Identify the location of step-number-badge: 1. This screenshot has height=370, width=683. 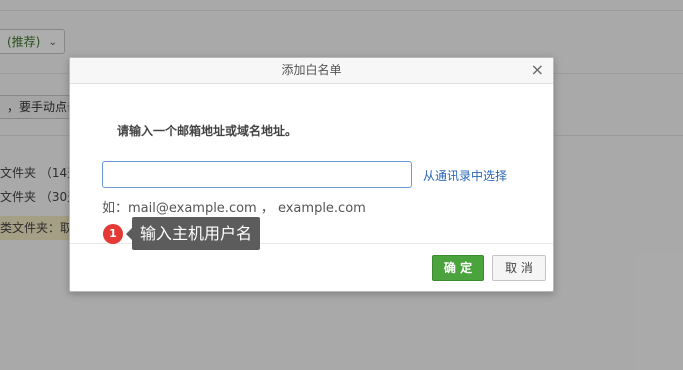
(113, 234).